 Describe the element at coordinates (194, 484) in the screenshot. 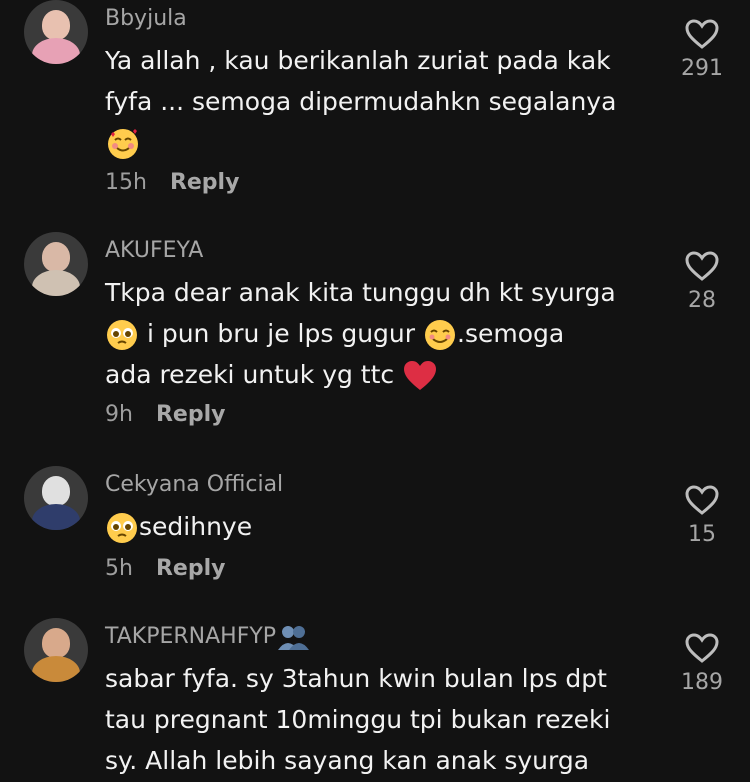

I see `comment-username: Cekyana Official` at that location.